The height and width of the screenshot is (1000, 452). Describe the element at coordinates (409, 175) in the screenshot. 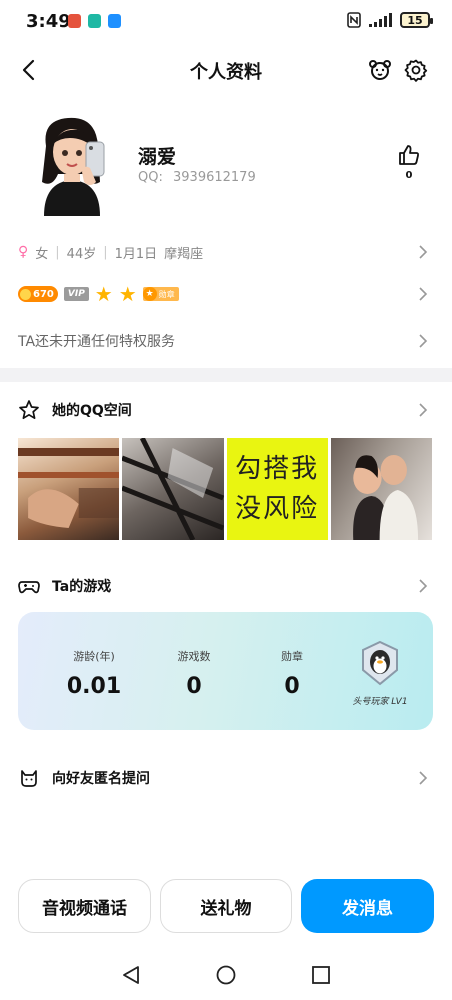

I see `like-count: 0` at that location.